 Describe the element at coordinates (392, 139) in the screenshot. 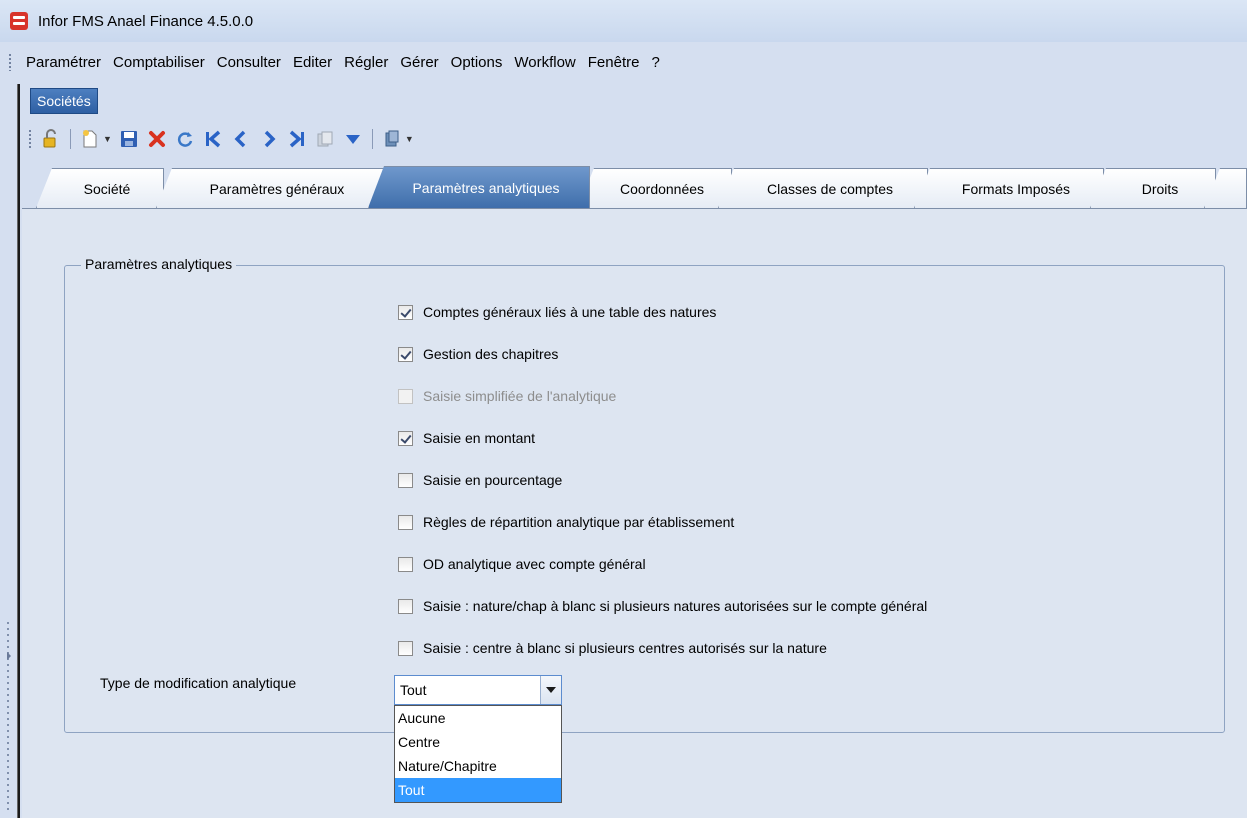

I see `print-icon` at that location.